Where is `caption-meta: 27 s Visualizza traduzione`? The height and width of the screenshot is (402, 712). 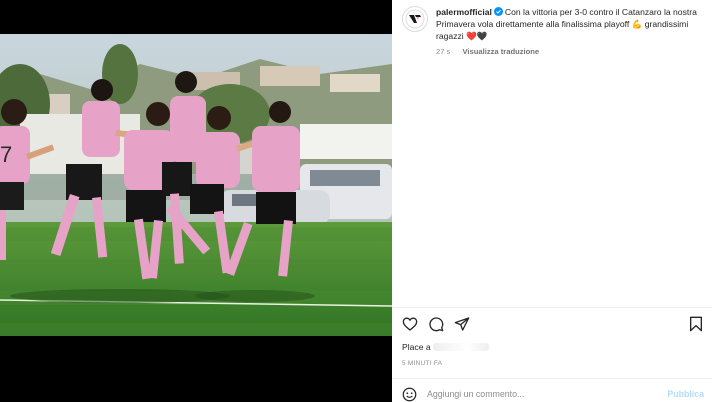
caption-meta: 27 s Visualizza traduzione is located at coordinates (570, 52).